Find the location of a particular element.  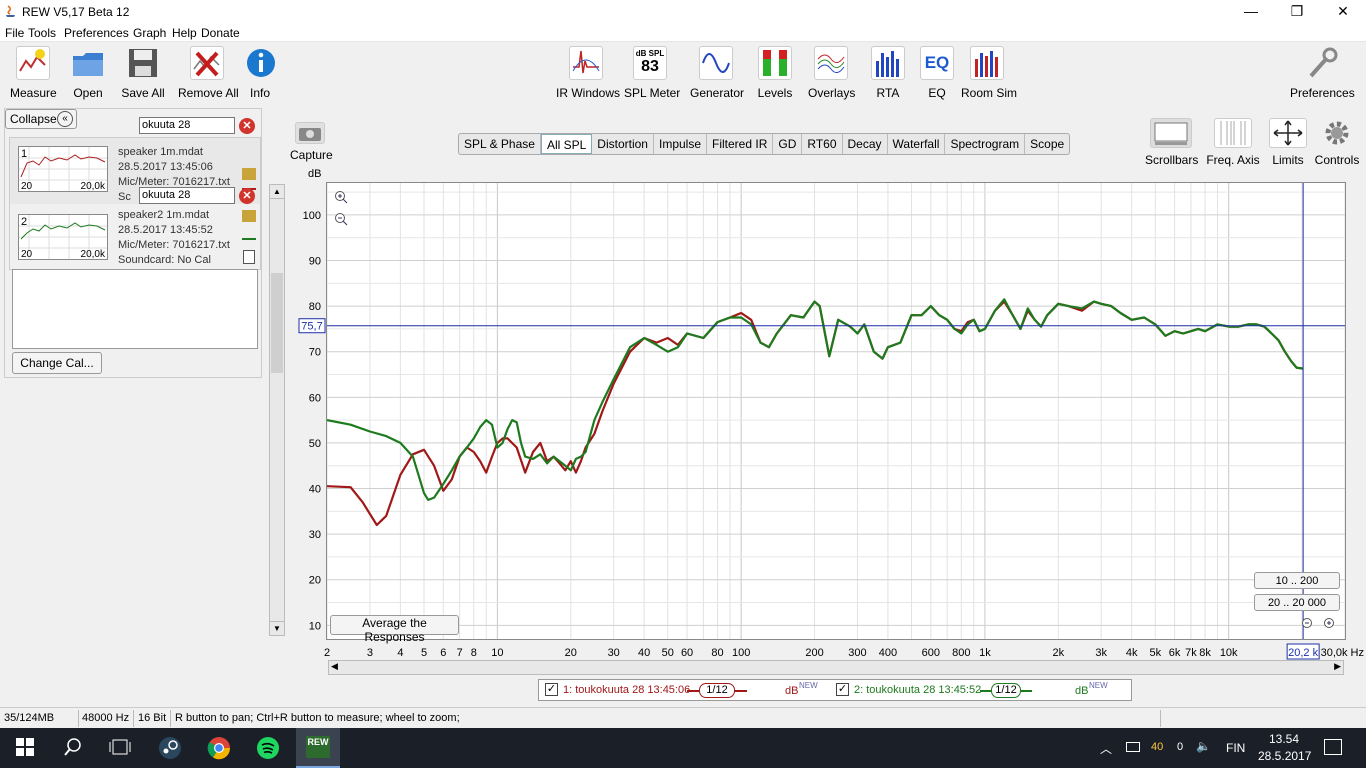

tab-spectrogram: Spectrogram is located at coordinates (985, 144).